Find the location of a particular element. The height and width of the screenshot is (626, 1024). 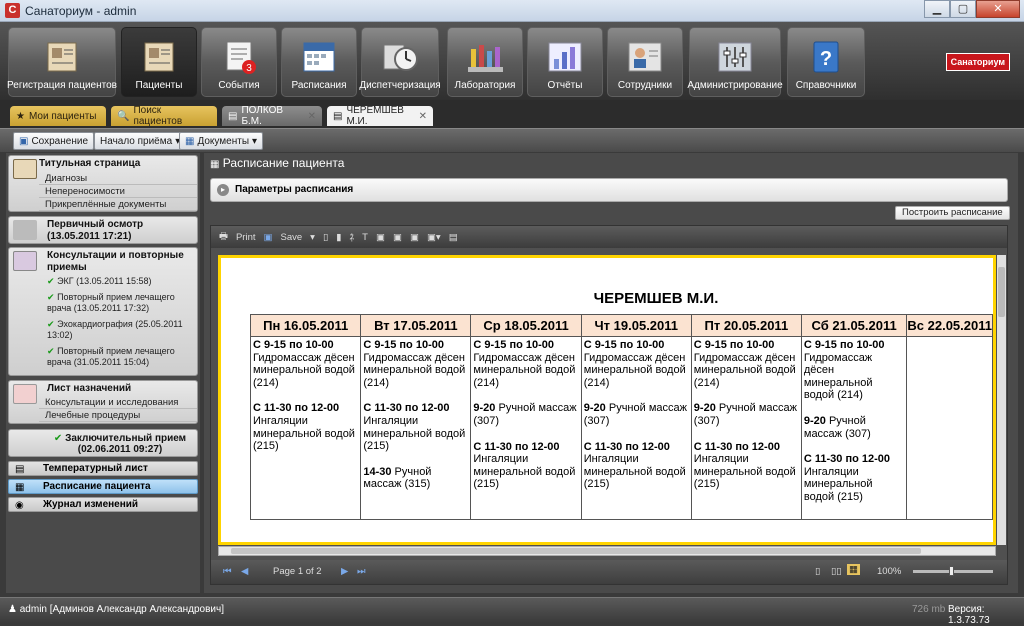

page-indicator: Page 1 of 2 is located at coordinates (297, 571).